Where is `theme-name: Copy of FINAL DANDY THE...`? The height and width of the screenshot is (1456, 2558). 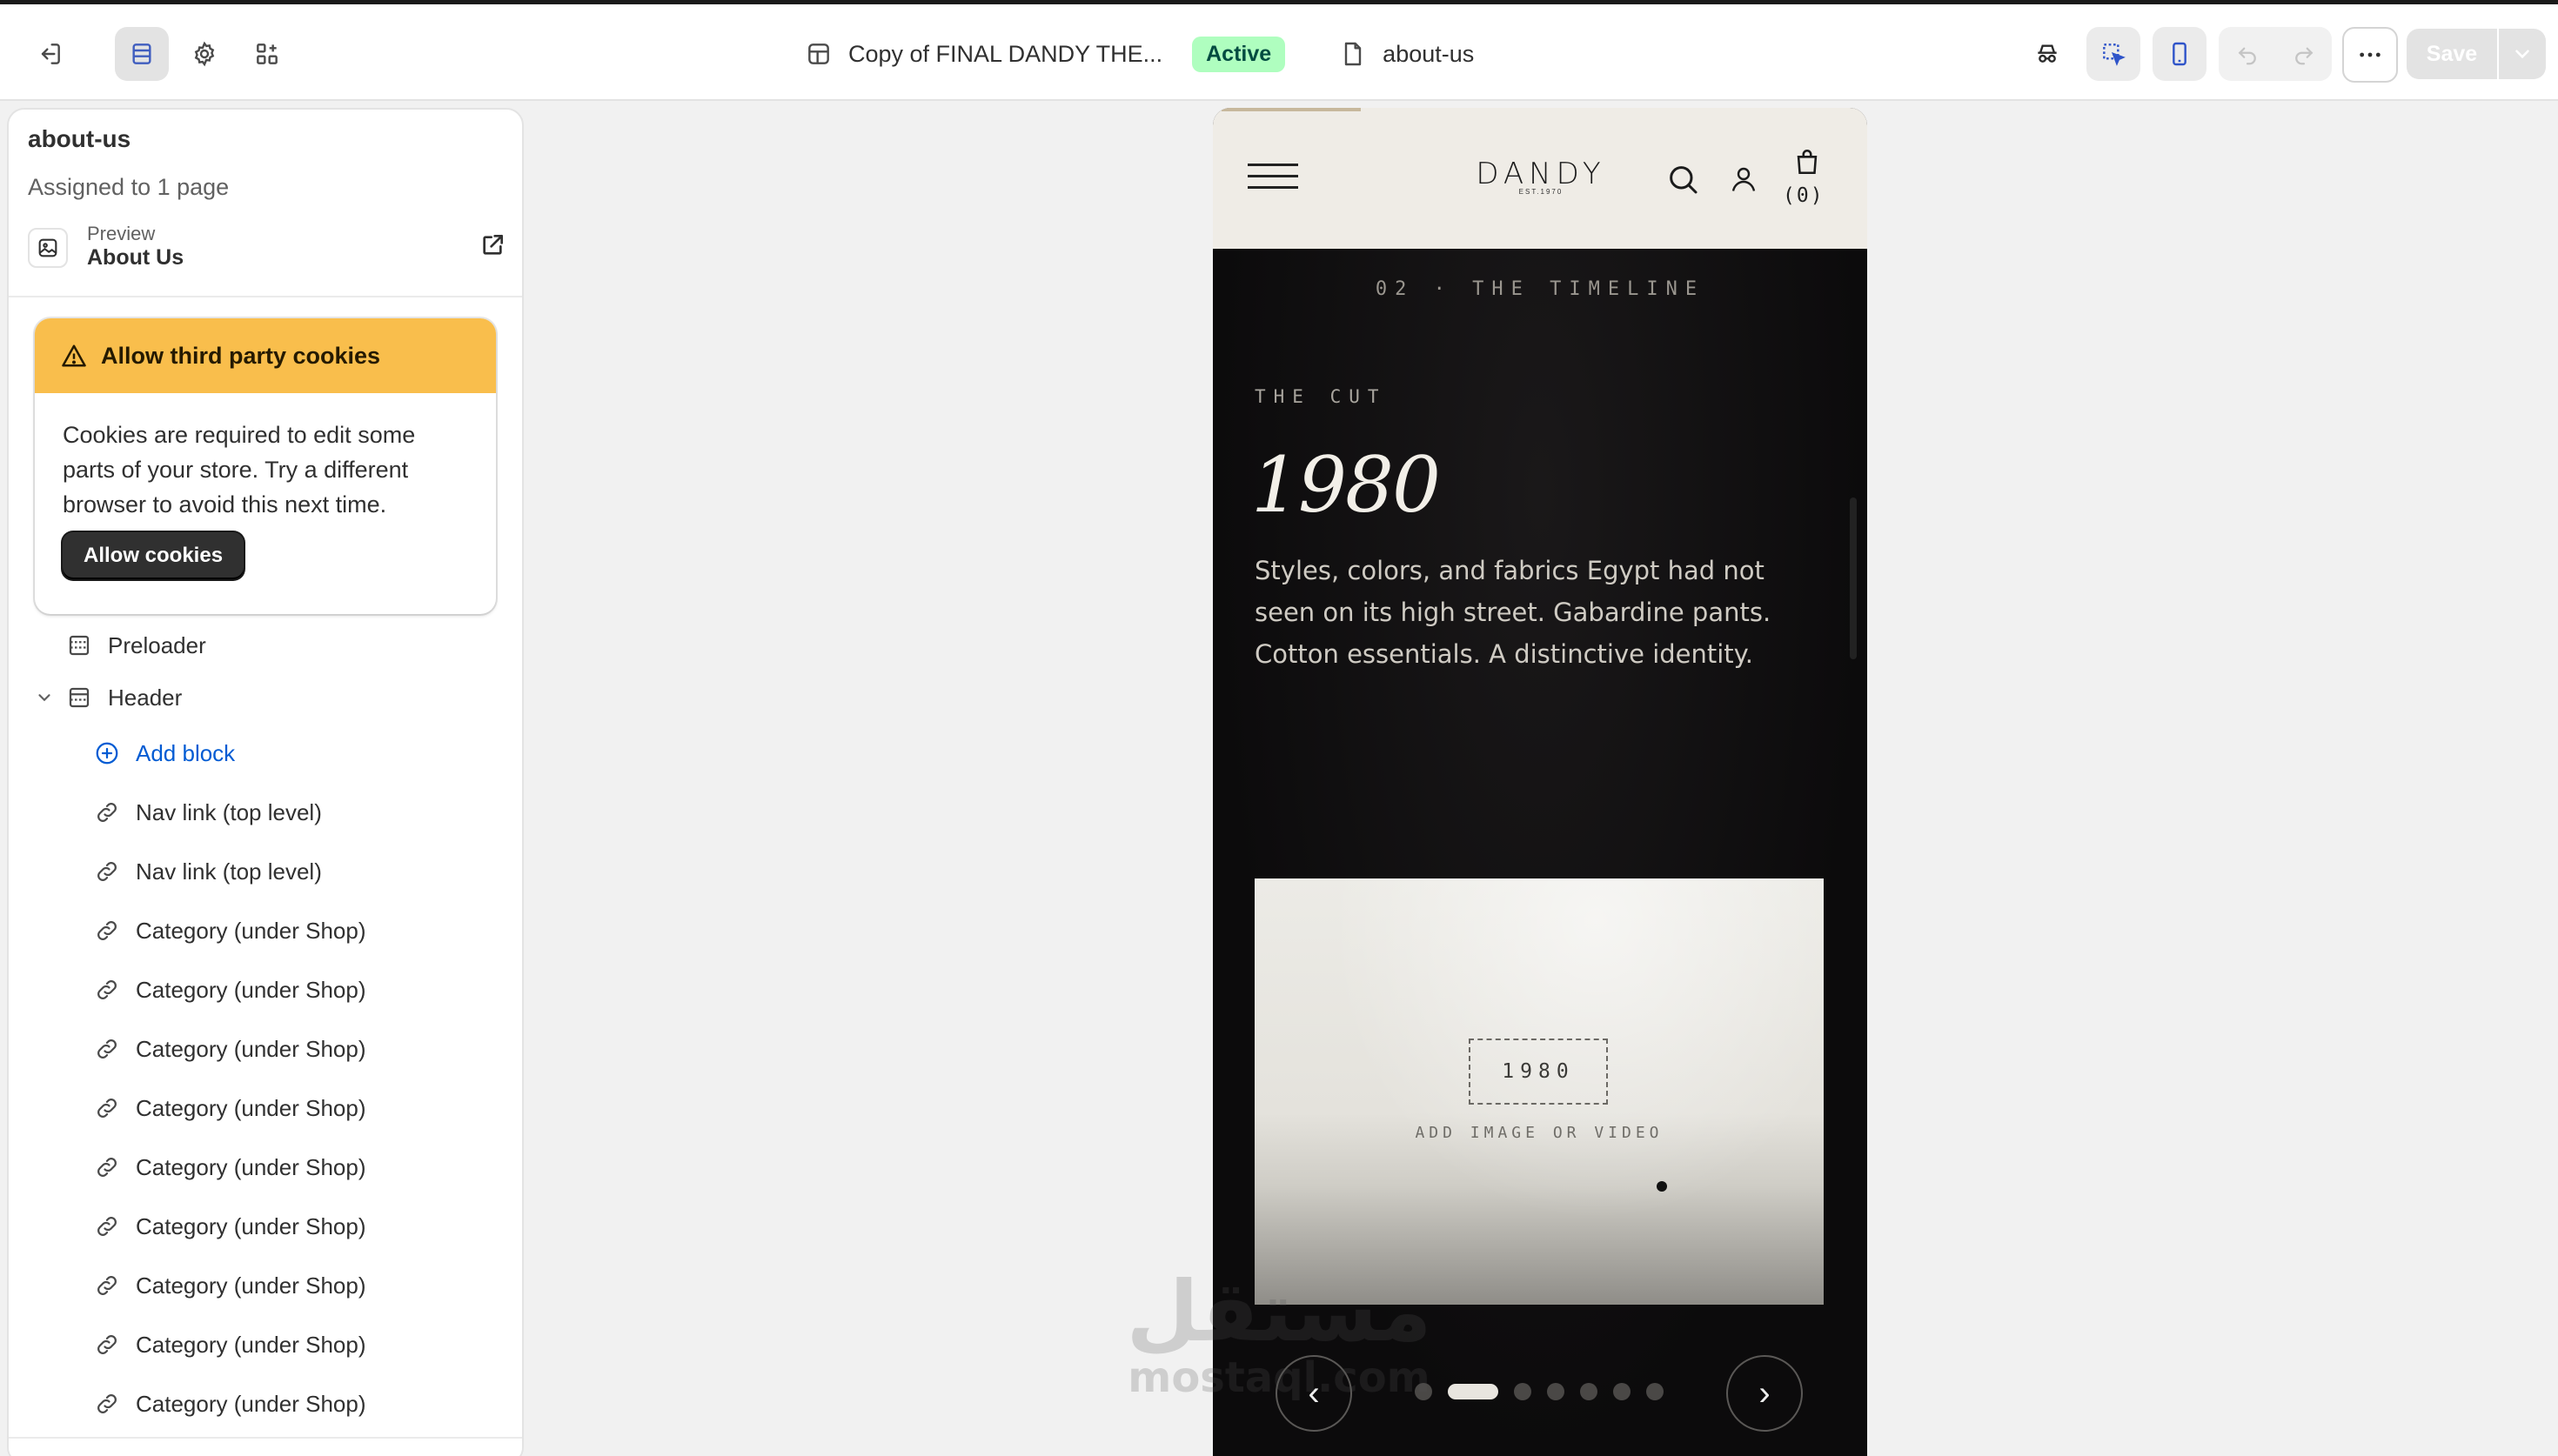 theme-name: Copy of FINAL DANDY THE... is located at coordinates (1005, 54).